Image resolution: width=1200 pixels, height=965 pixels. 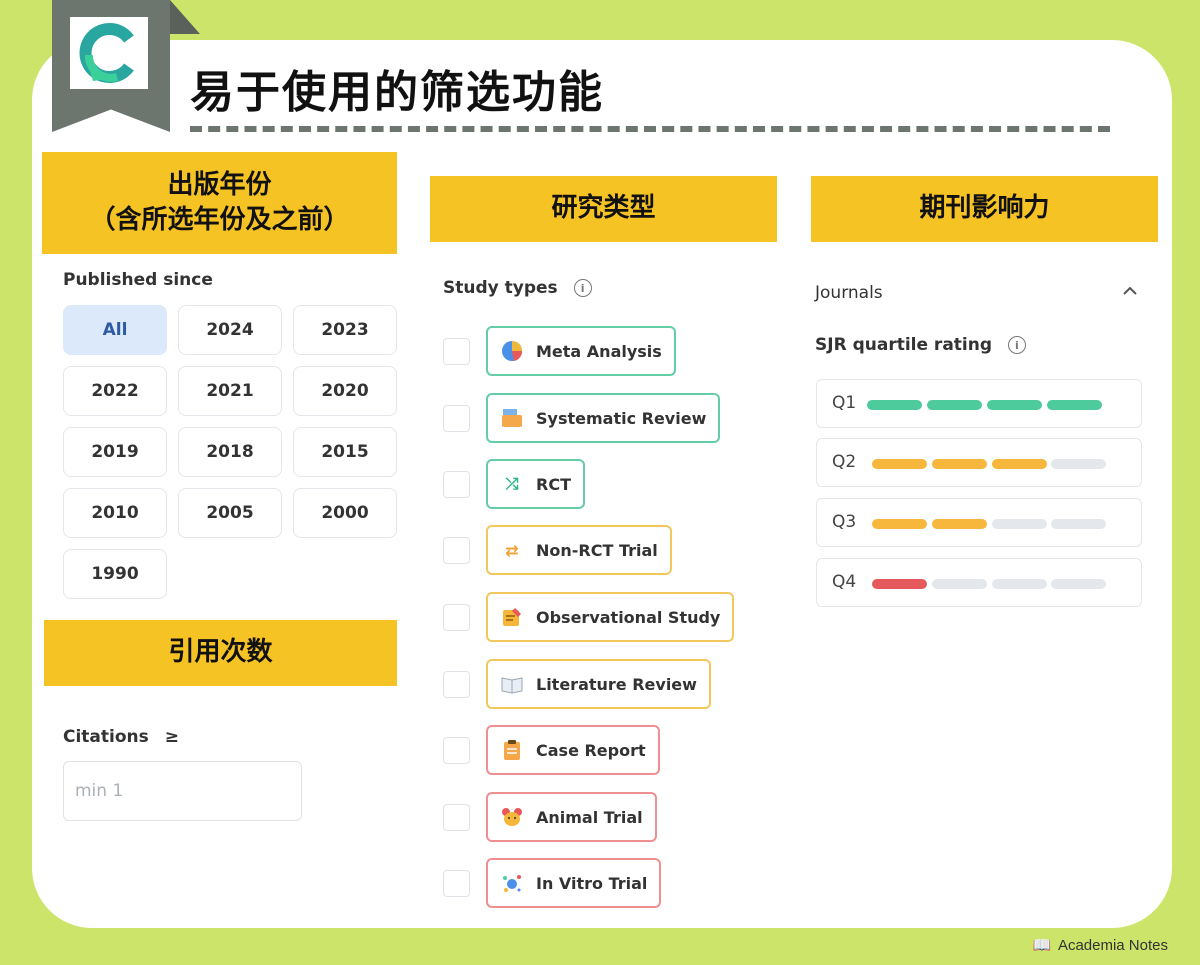 What do you see at coordinates (171, 737) in the screenshot?
I see `citations-operator: ≥` at bounding box center [171, 737].